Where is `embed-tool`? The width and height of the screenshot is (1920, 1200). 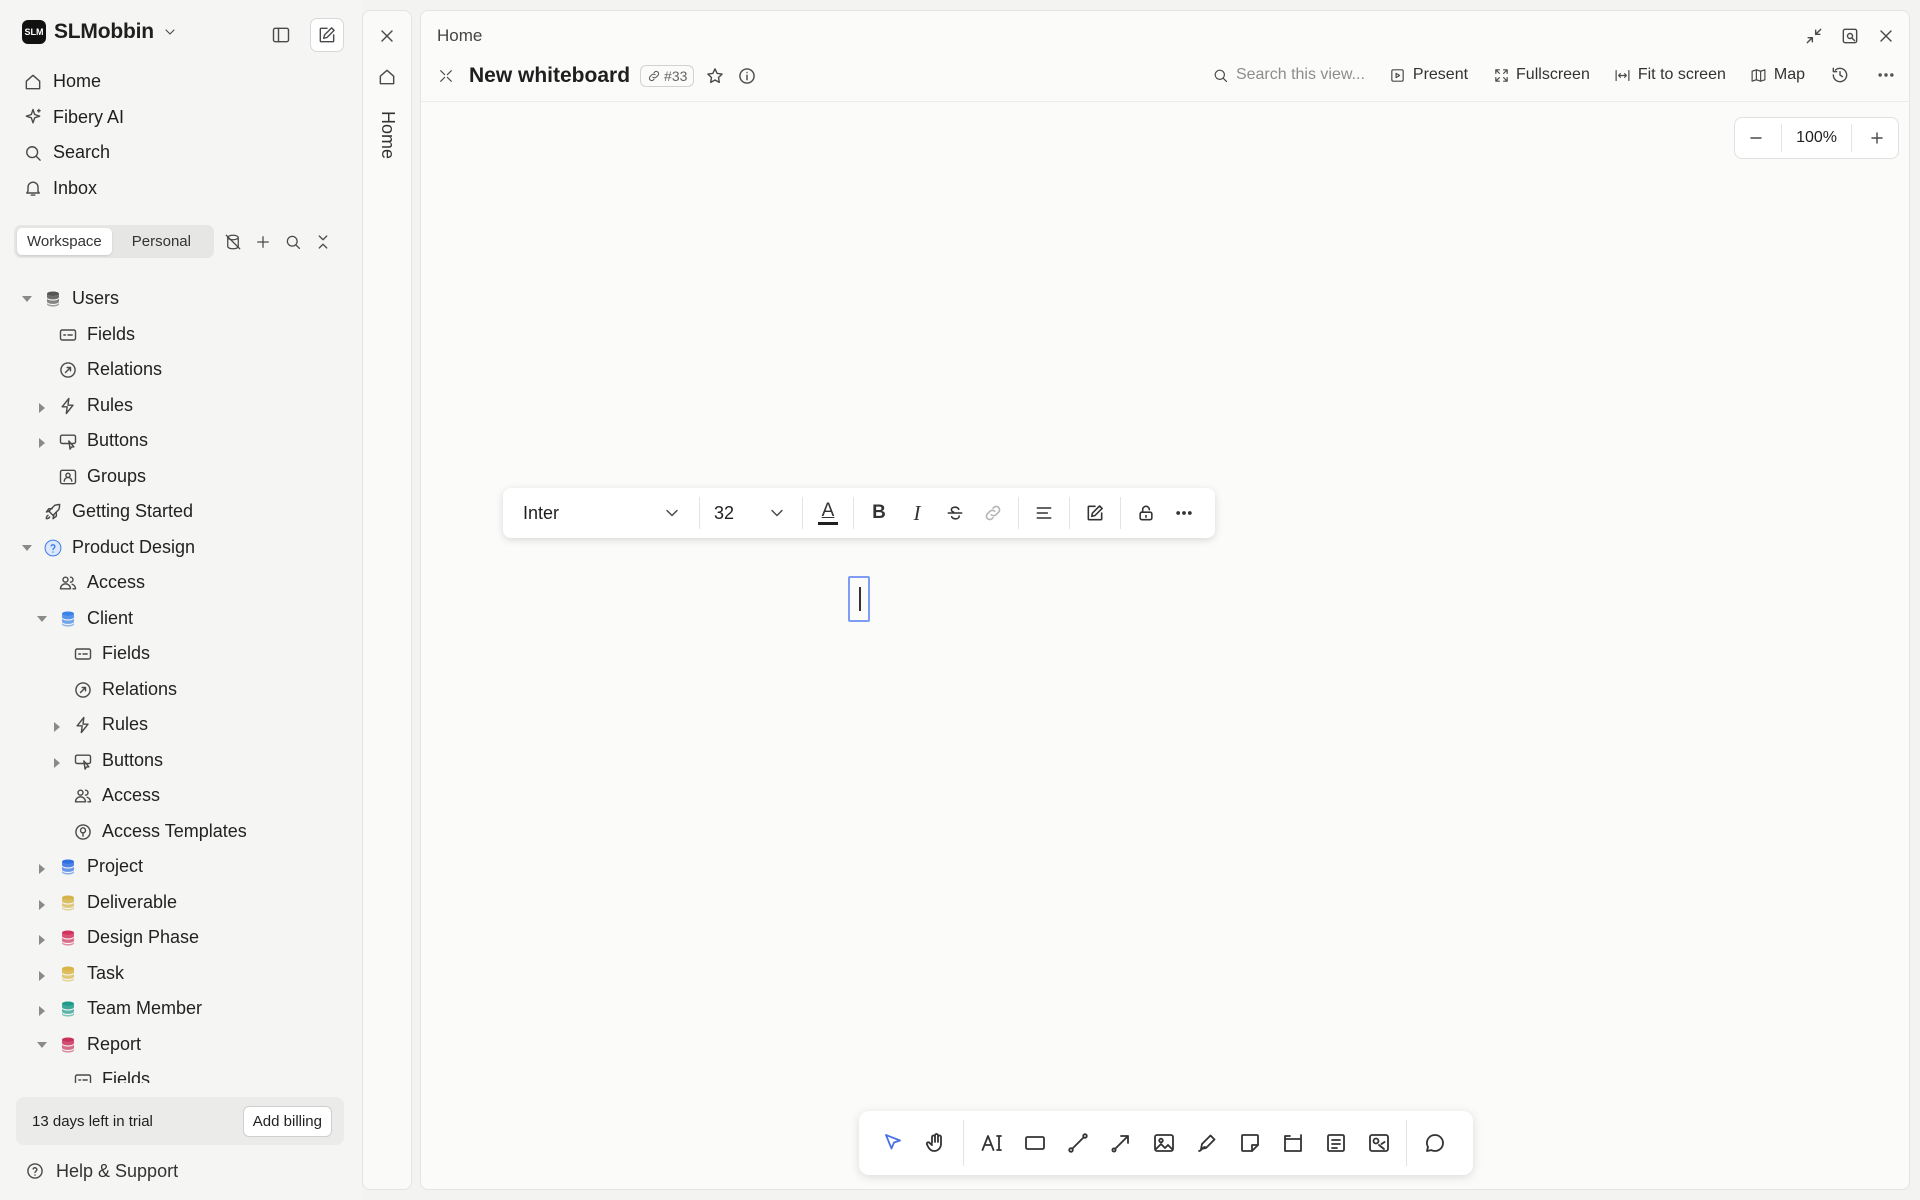
embed-tool is located at coordinates (1378, 1143).